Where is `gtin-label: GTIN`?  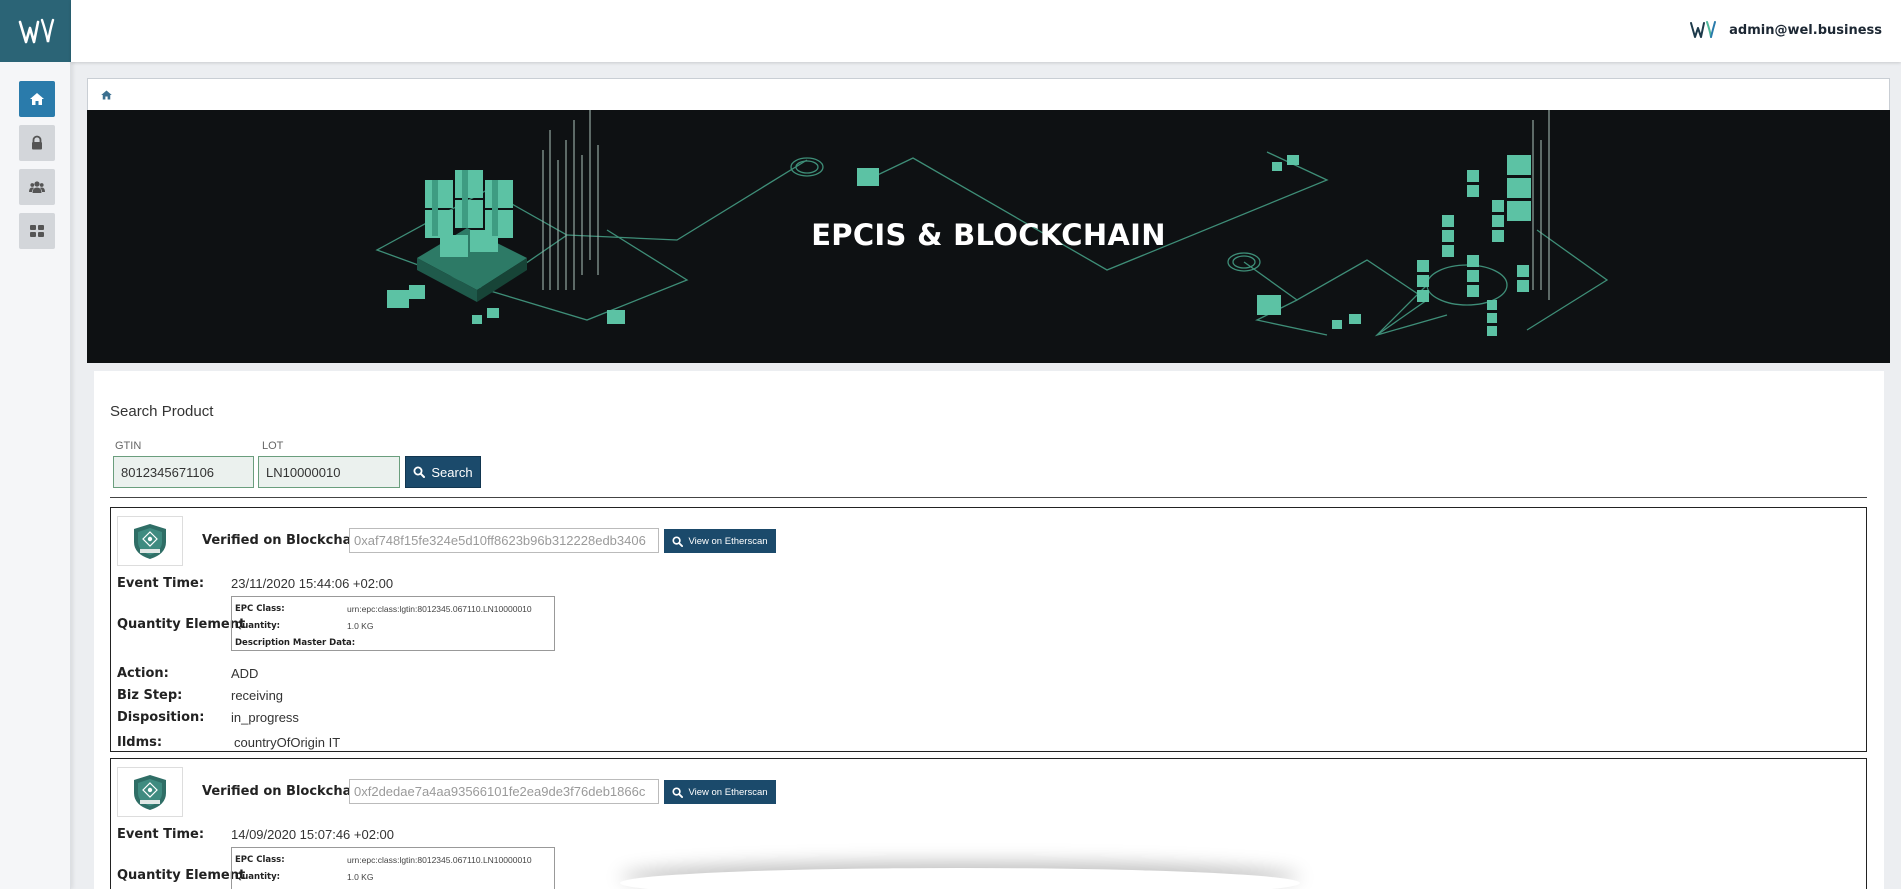
gtin-label: GTIN is located at coordinates (128, 446).